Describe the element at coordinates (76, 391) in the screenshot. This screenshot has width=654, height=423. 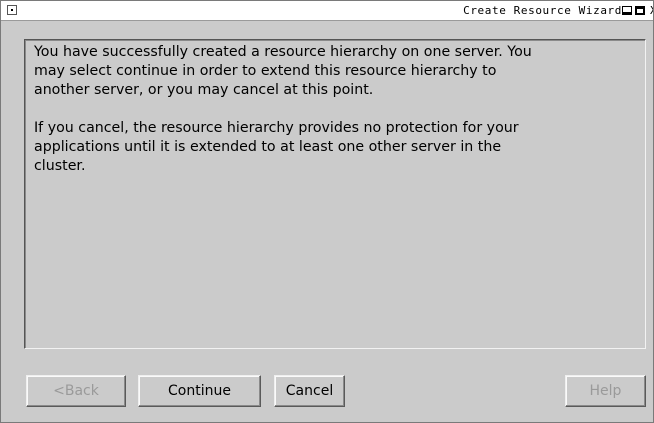
I see `back-button: <Back` at that location.